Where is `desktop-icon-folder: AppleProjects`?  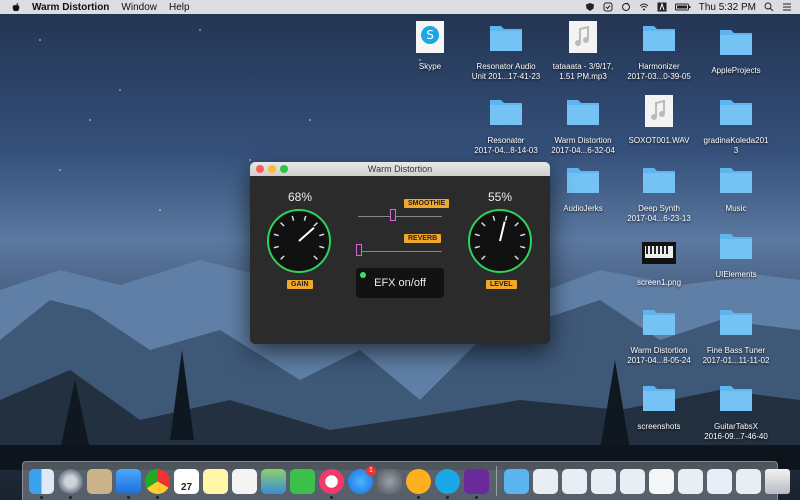
desktop-icon-folder: AppleProjects is located at coordinates (736, 50).